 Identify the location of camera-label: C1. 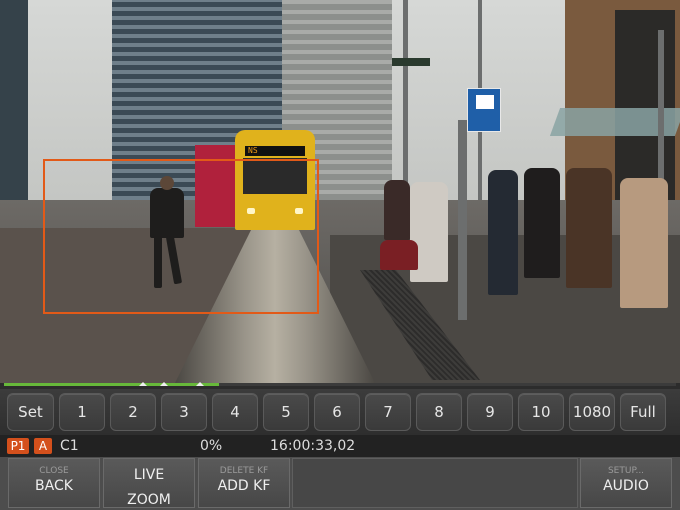
(69, 446).